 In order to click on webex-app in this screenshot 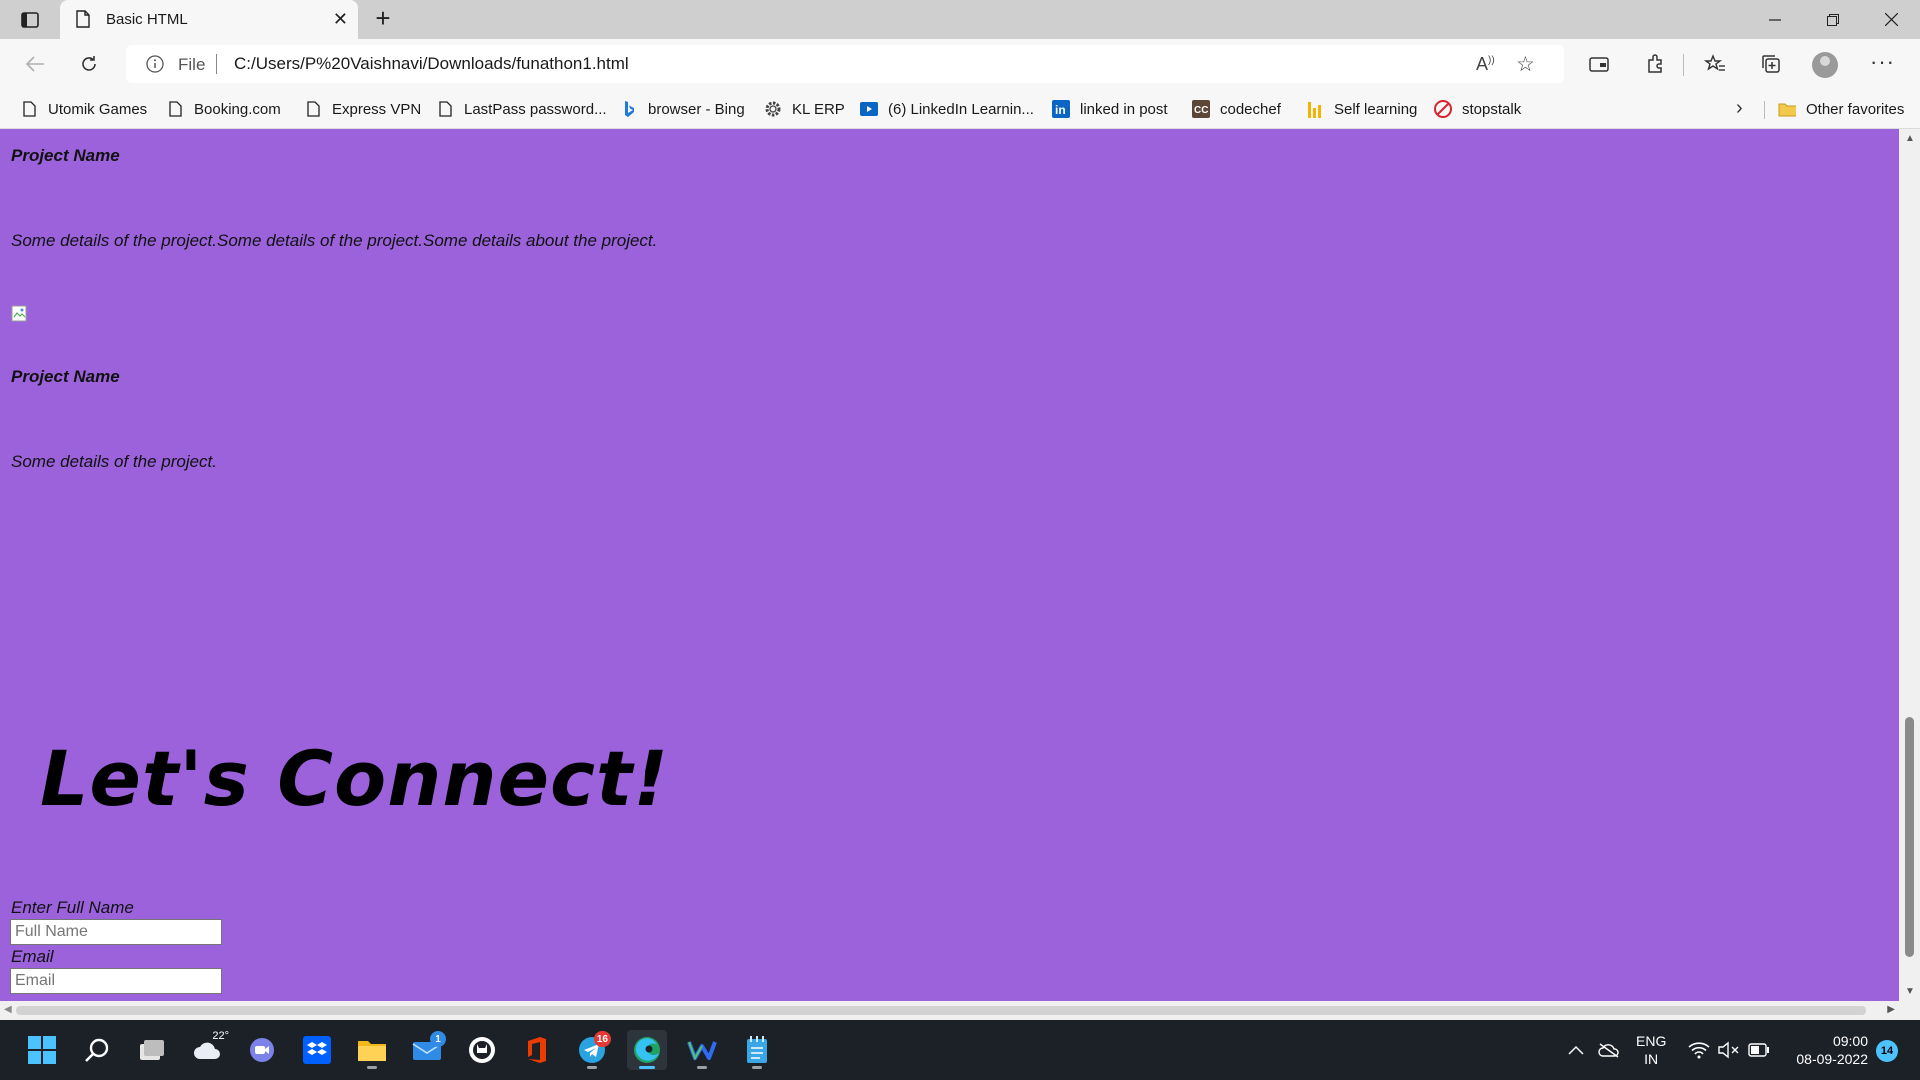, I will do `click(702, 1050)`.